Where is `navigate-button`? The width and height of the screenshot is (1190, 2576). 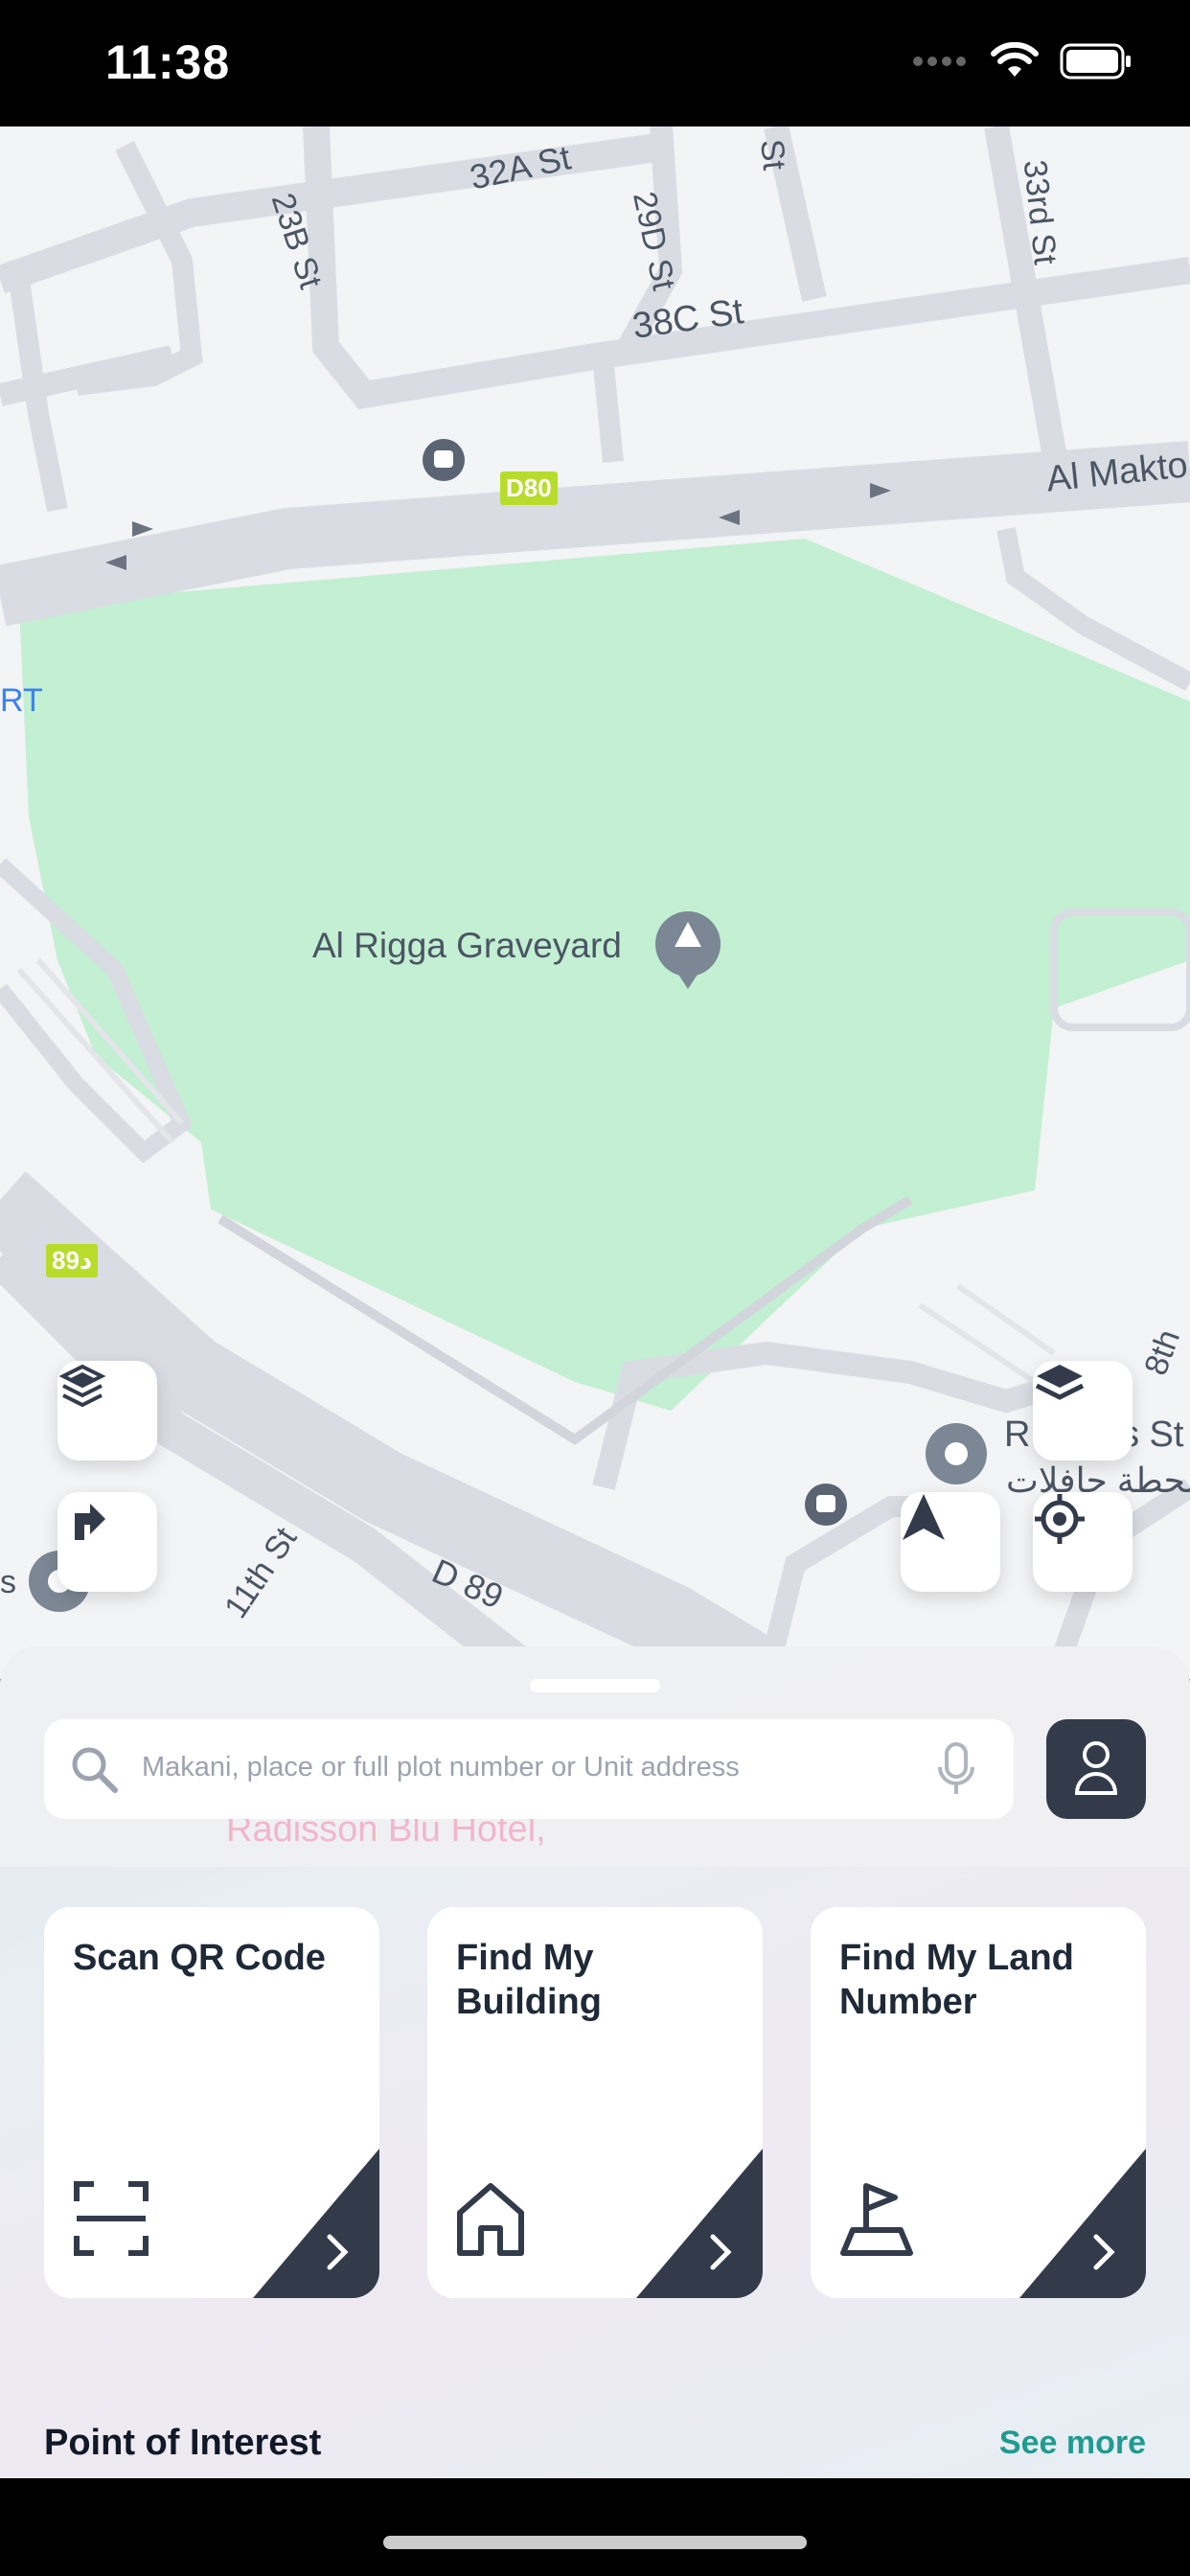
navigate-button is located at coordinates (951, 1542).